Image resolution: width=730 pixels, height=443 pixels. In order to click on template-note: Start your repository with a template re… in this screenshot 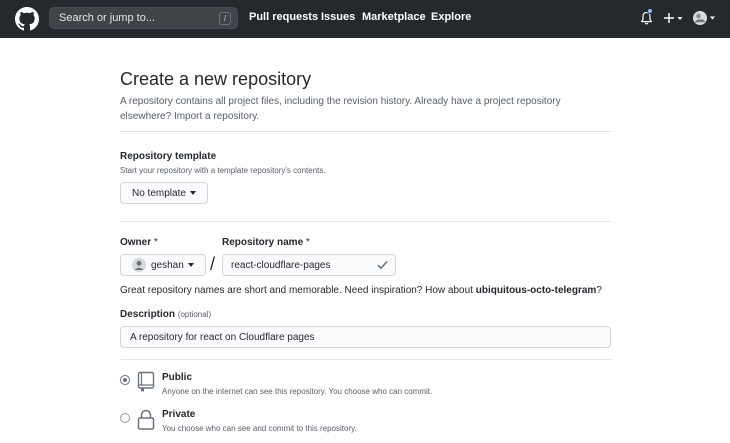, I will do `click(223, 170)`.